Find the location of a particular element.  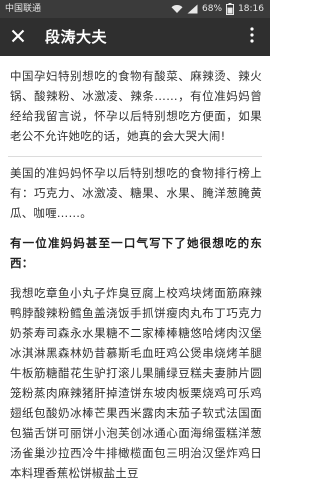

status-bar-right: 68% 18:16 is located at coordinates (217, 9).